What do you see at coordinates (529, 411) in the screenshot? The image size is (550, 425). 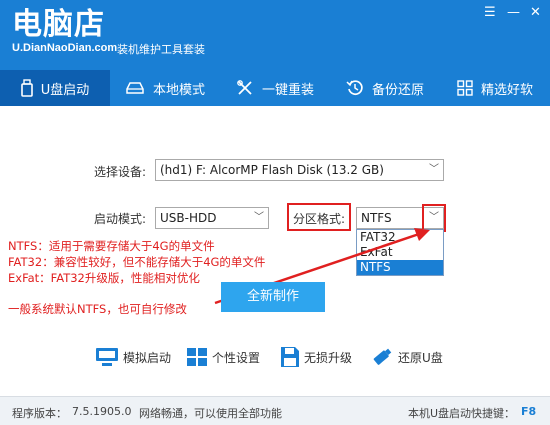 I see `hotkey-value: F8` at bounding box center [529, 411].